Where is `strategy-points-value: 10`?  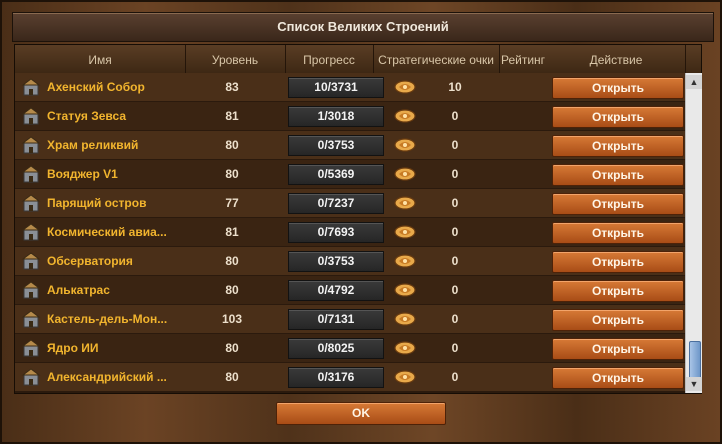
strategy-points-value: 10 is located at coordinates (455, 87).